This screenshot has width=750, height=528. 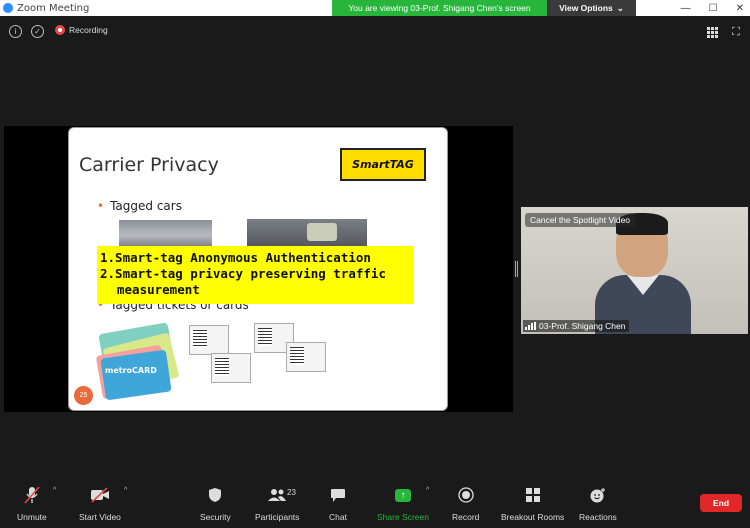 I want to click on participant-name-tag: 03-Prof. Shigang Chen, so click(x=576, y=326).